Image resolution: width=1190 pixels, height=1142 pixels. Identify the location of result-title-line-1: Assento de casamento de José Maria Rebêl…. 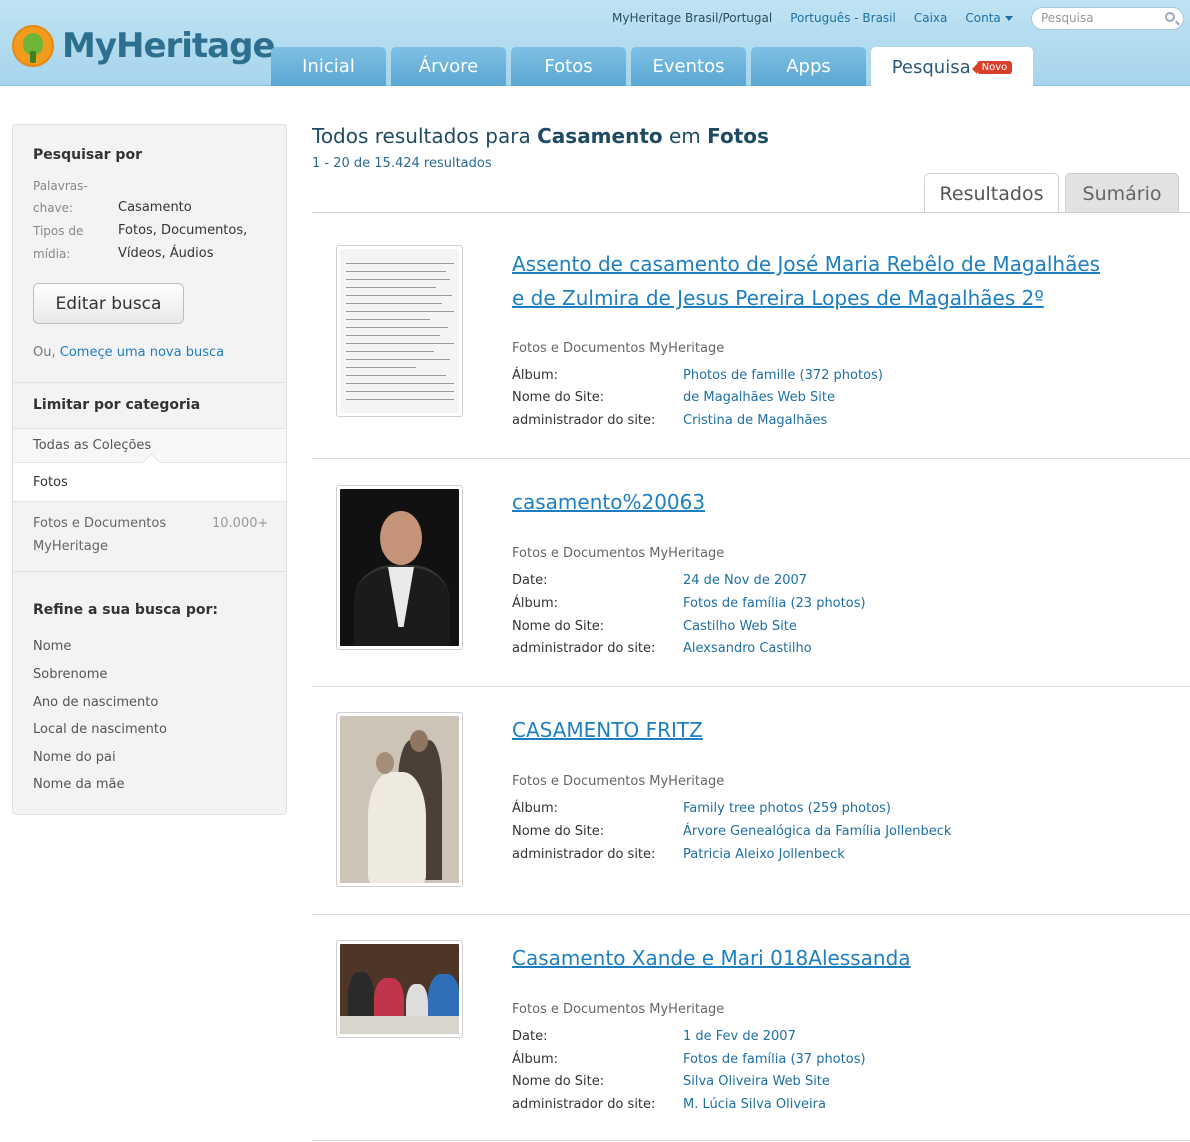
(806, 264).